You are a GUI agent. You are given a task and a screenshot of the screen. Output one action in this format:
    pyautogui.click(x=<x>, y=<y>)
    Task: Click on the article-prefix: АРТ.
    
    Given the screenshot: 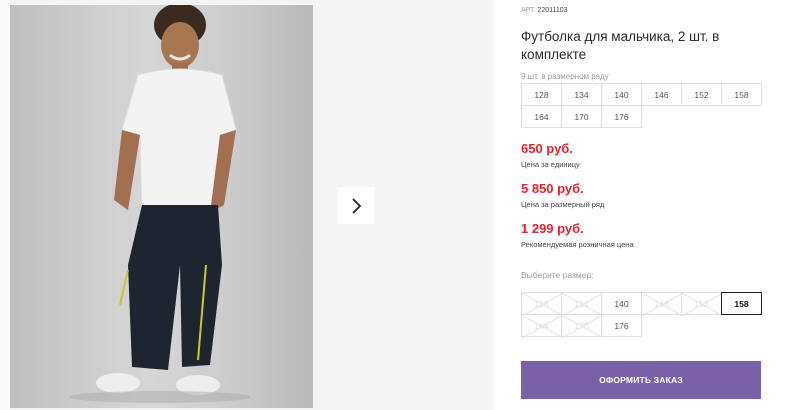 What is the action you would take?
    pyautogui.click(x=528, y=10)
    